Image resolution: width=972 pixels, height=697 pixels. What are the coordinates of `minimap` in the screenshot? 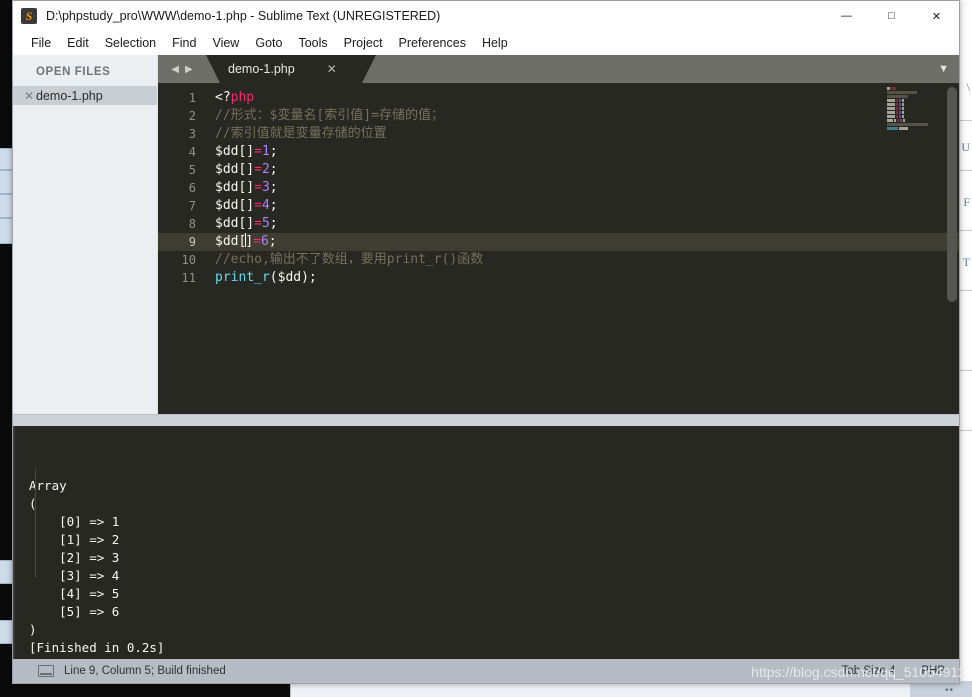 It's located at (916, 108).